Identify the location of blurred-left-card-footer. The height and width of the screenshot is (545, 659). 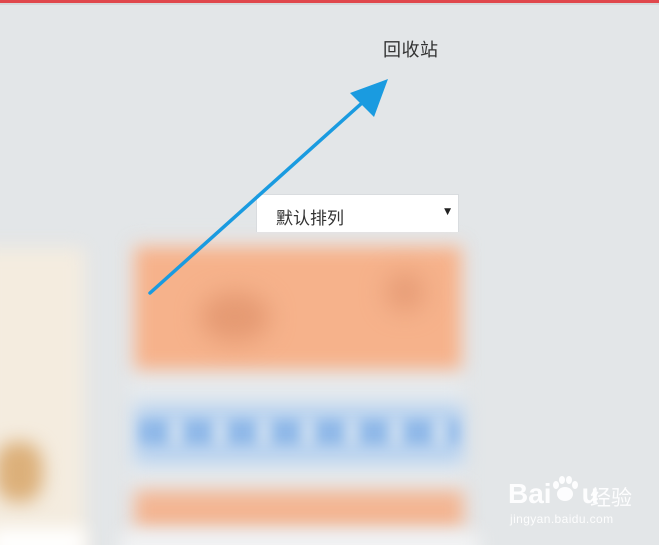
(42, 536).